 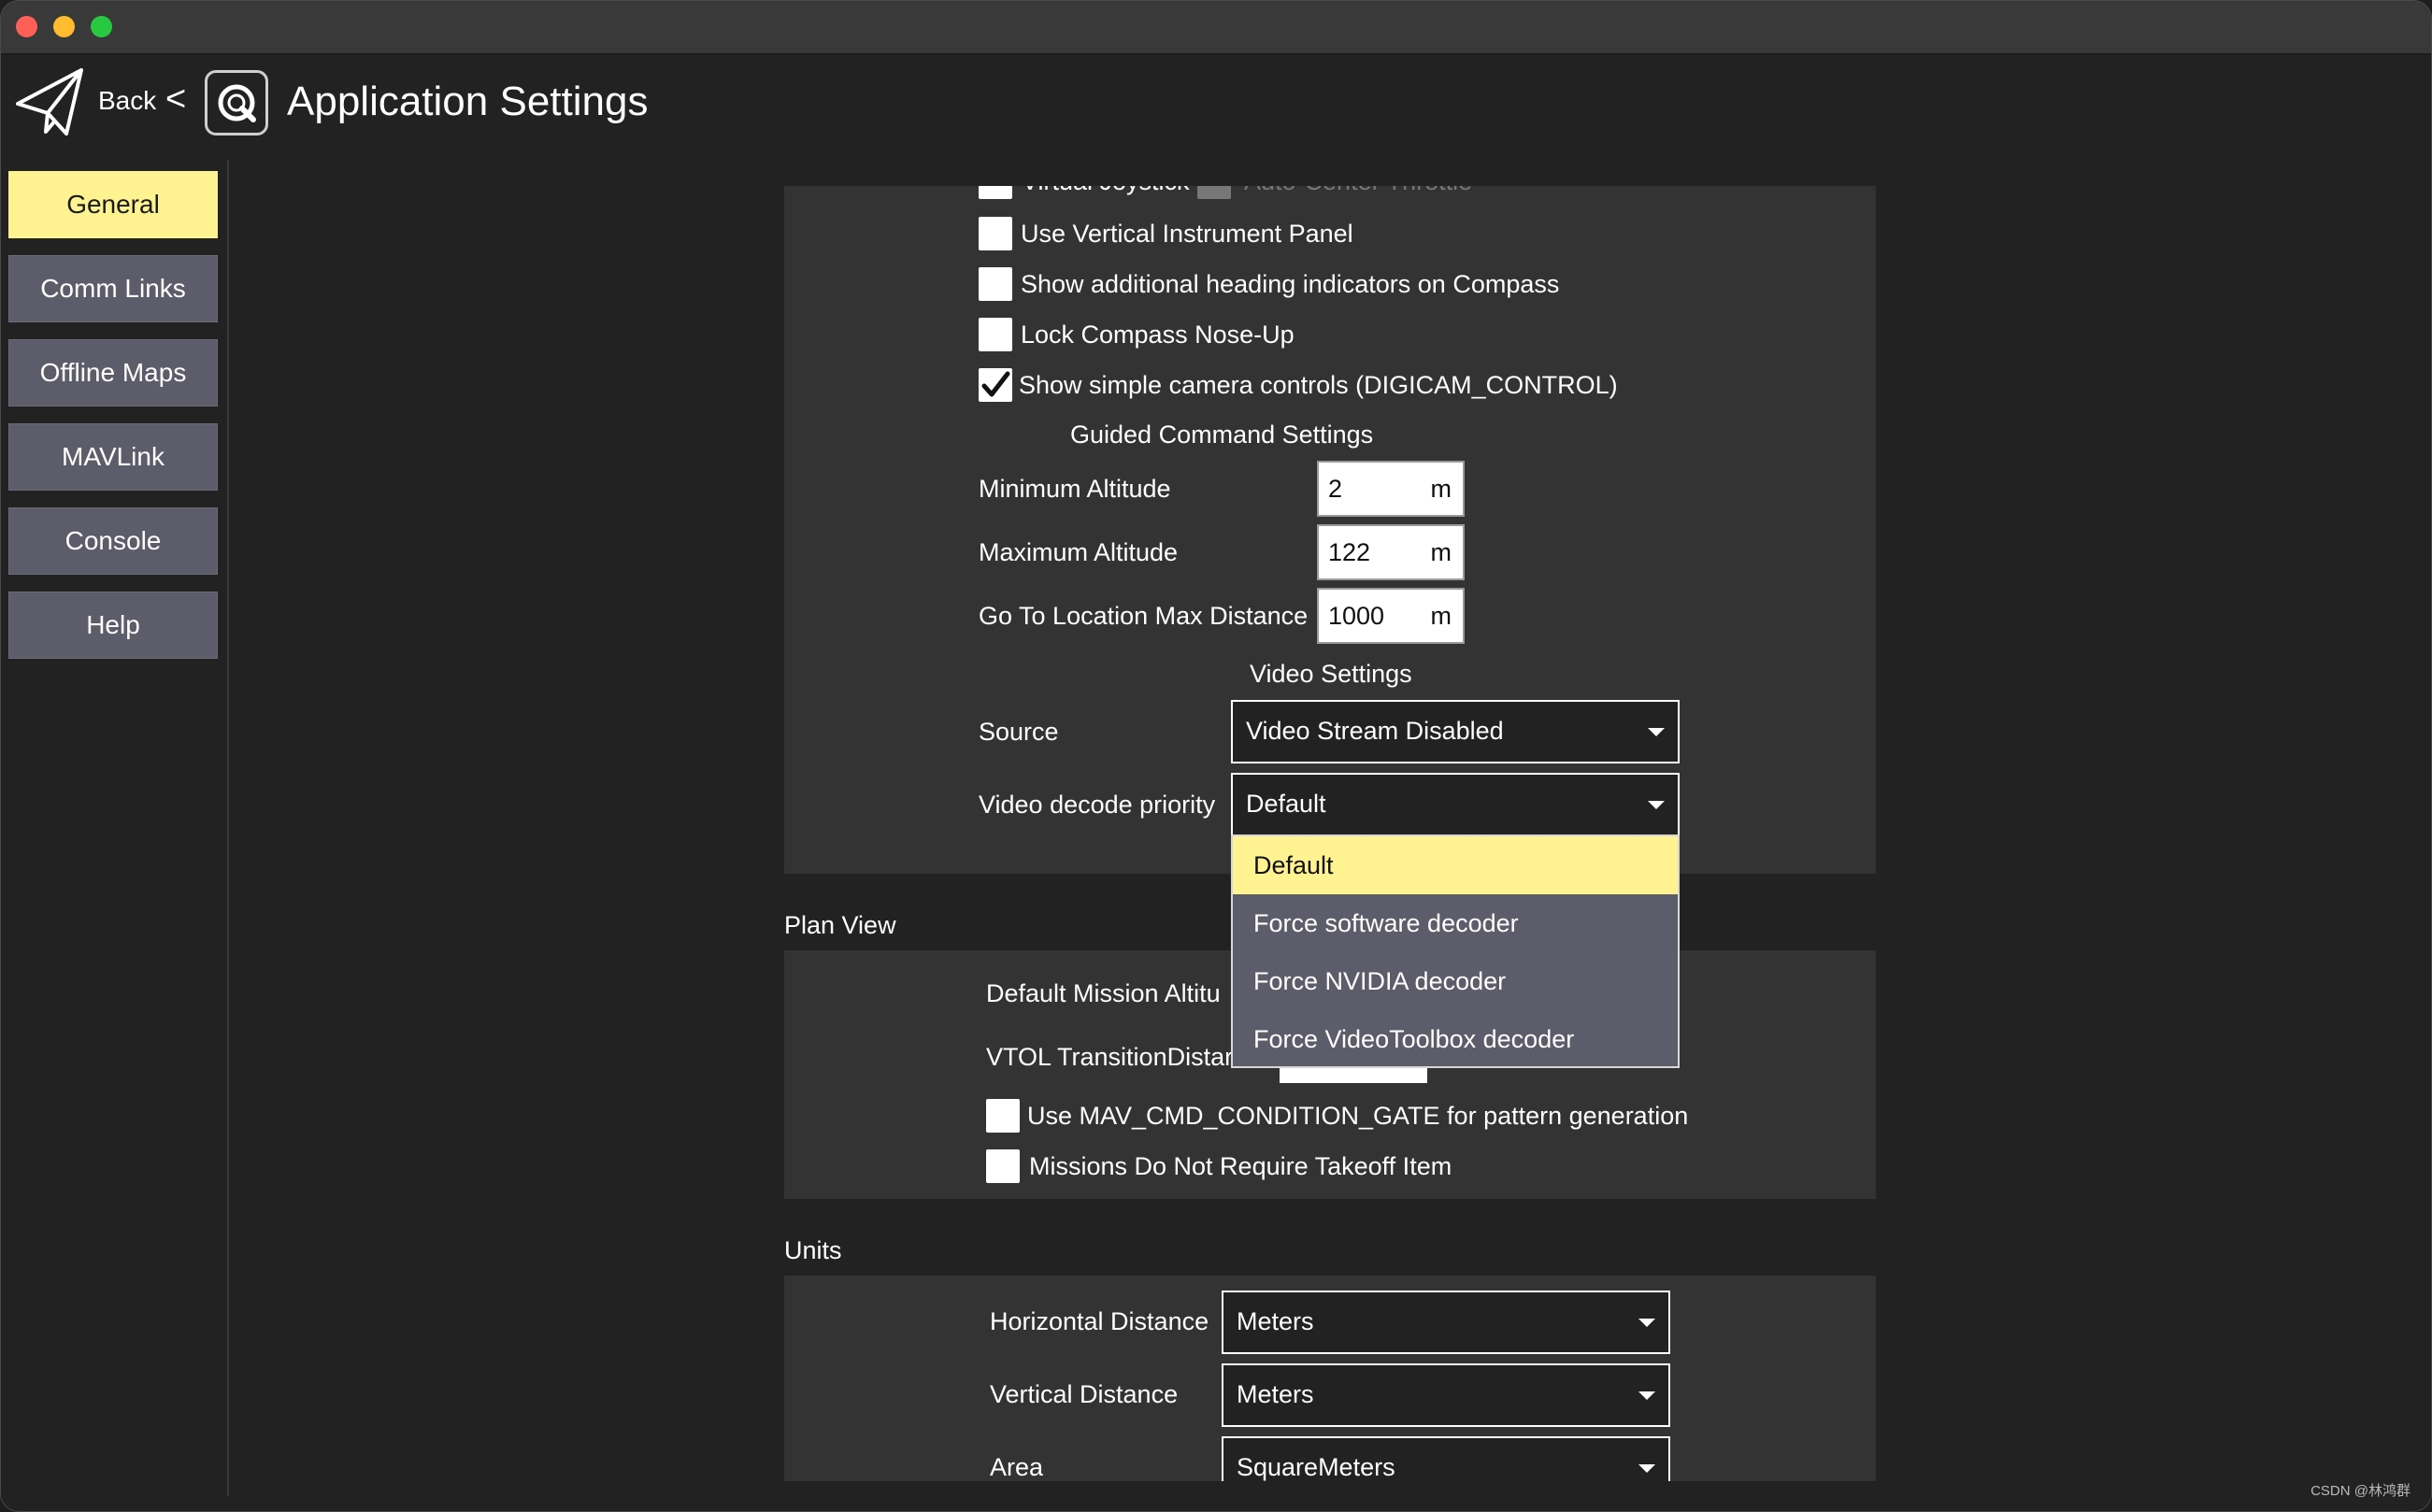 What do you see at coordinates (49, 101) in the screenshot?
I see `paper-plane-icon` at bounding box center [49, 101].